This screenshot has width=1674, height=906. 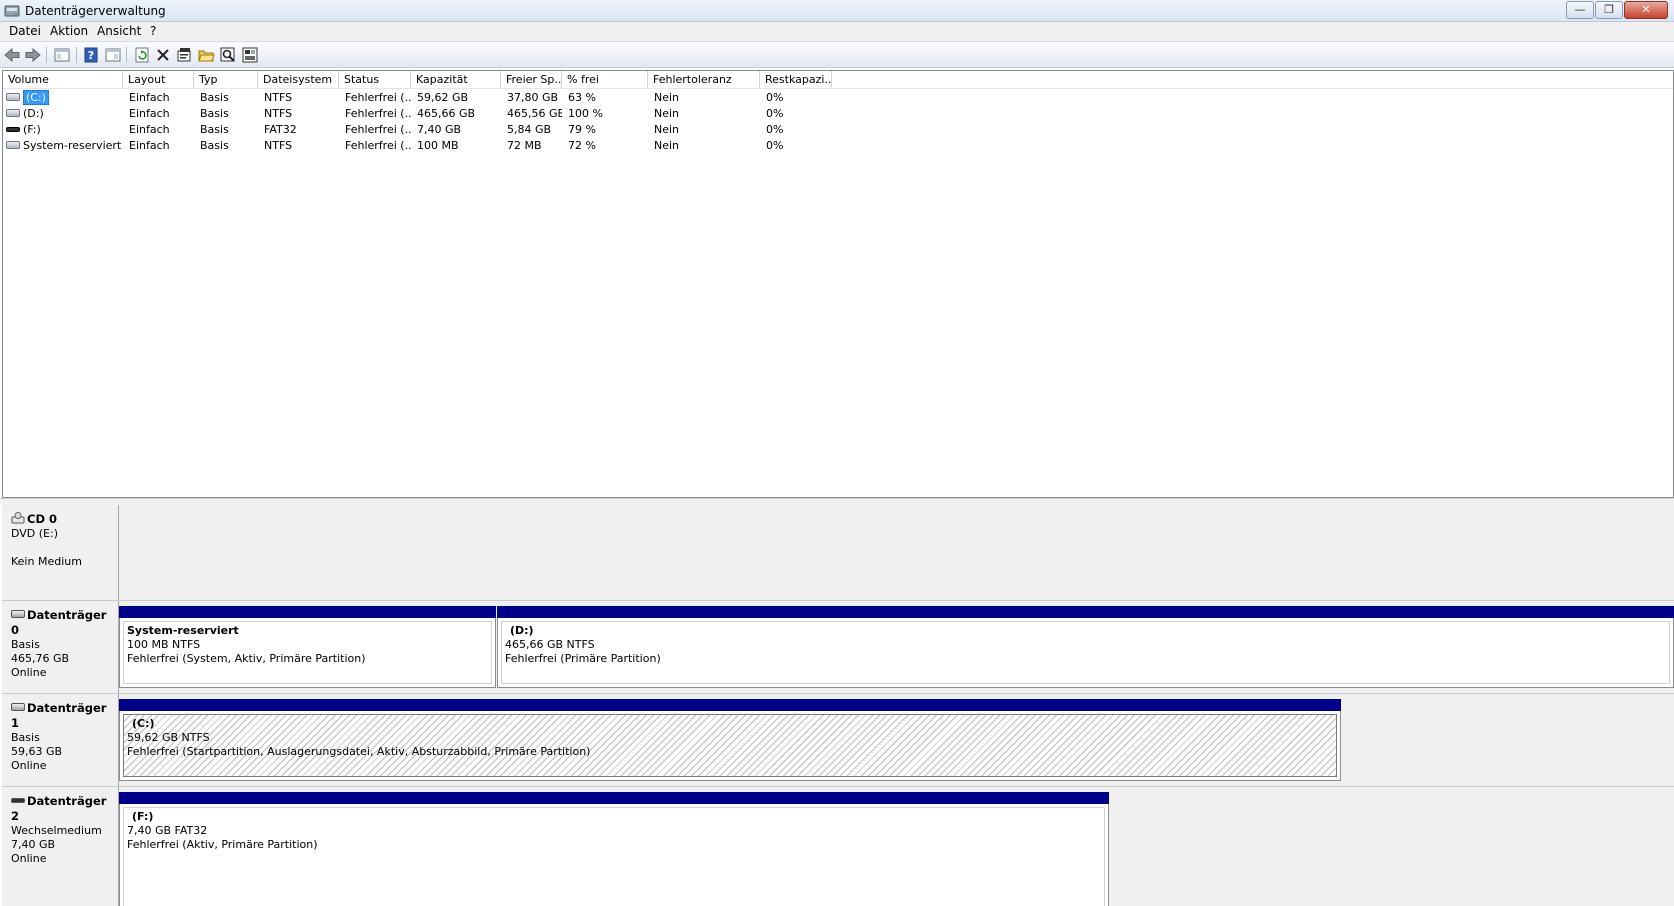 What do you see at coordinates (60, 647) in the screenshot?
I see `disk-header: Datenträger 0 Basis 465,76 GB Online` at bounding box center [60, 647].